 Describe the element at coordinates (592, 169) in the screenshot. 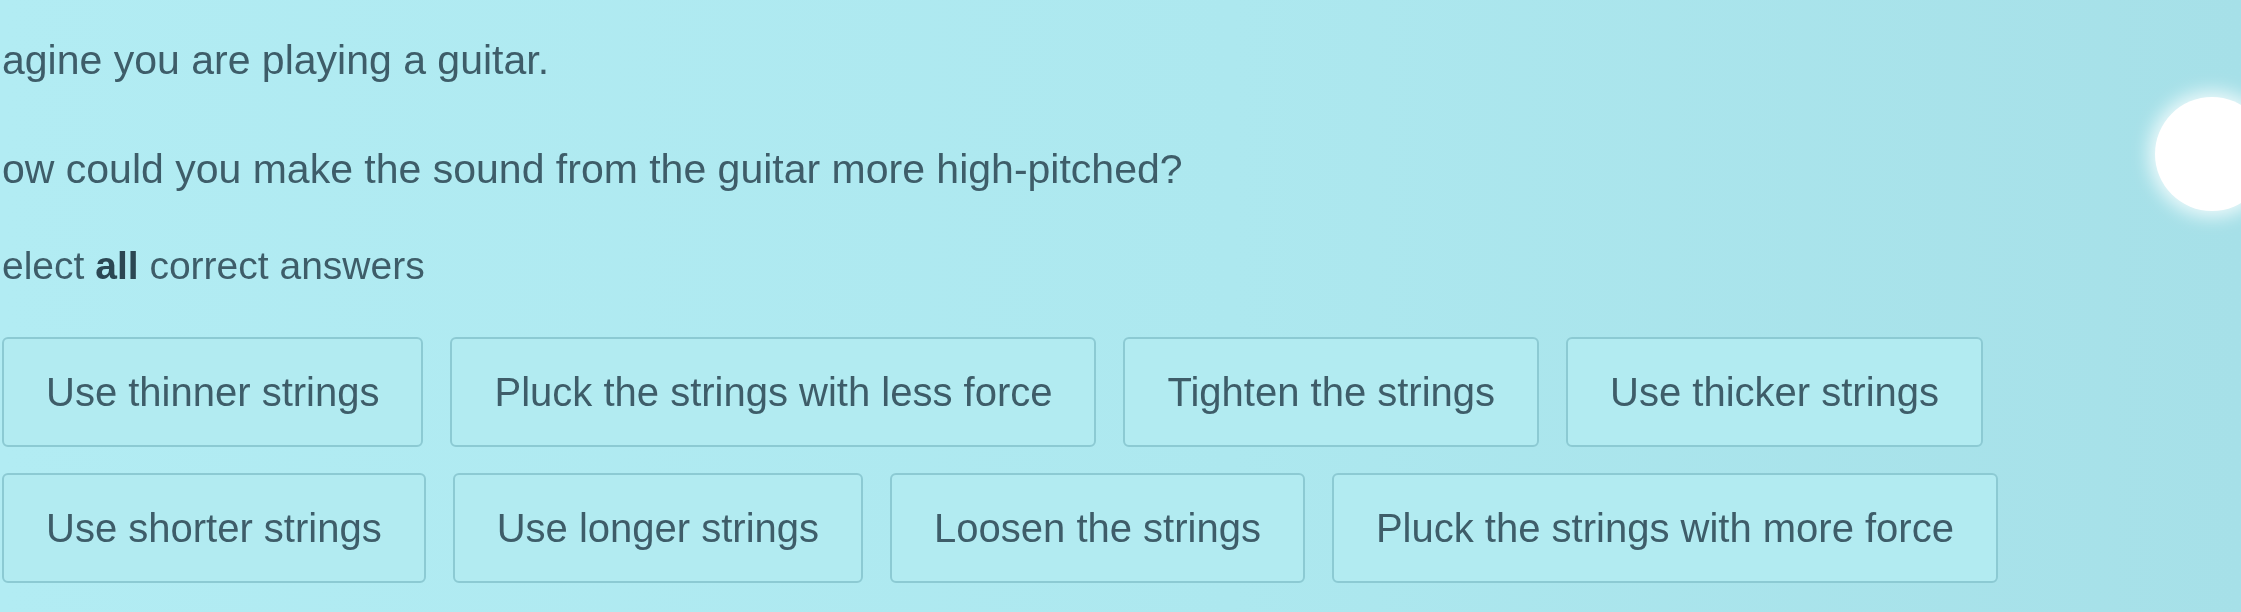

I see `question-text: ow could you make the sound from the guitar more high-pitched?` at that location.